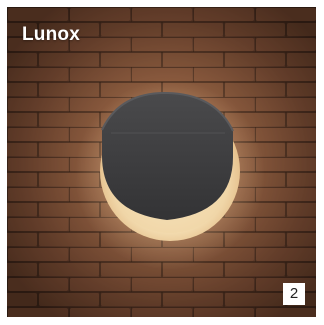  I want to click on brand-logo: Lunox, so click(51, 34).